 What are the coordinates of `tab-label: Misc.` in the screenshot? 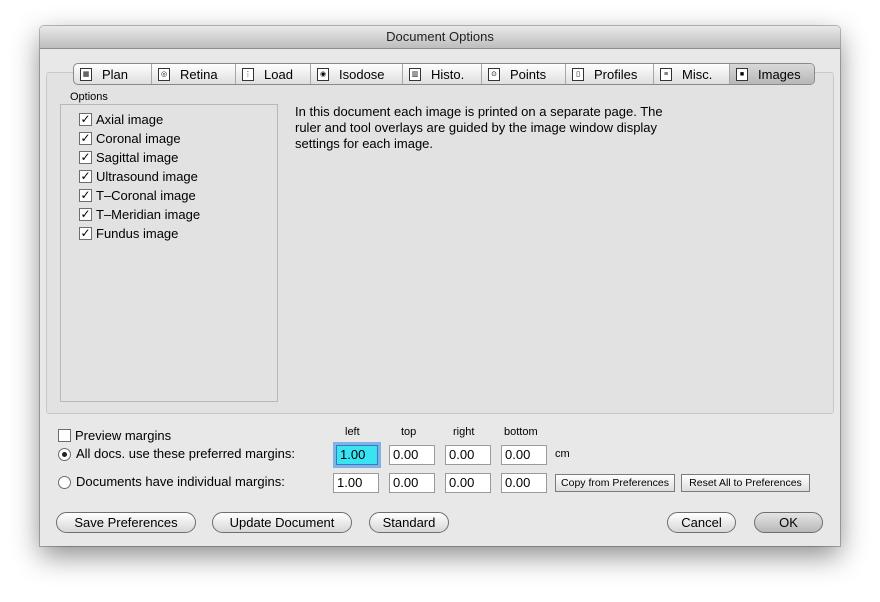 It's located at (697, 74).